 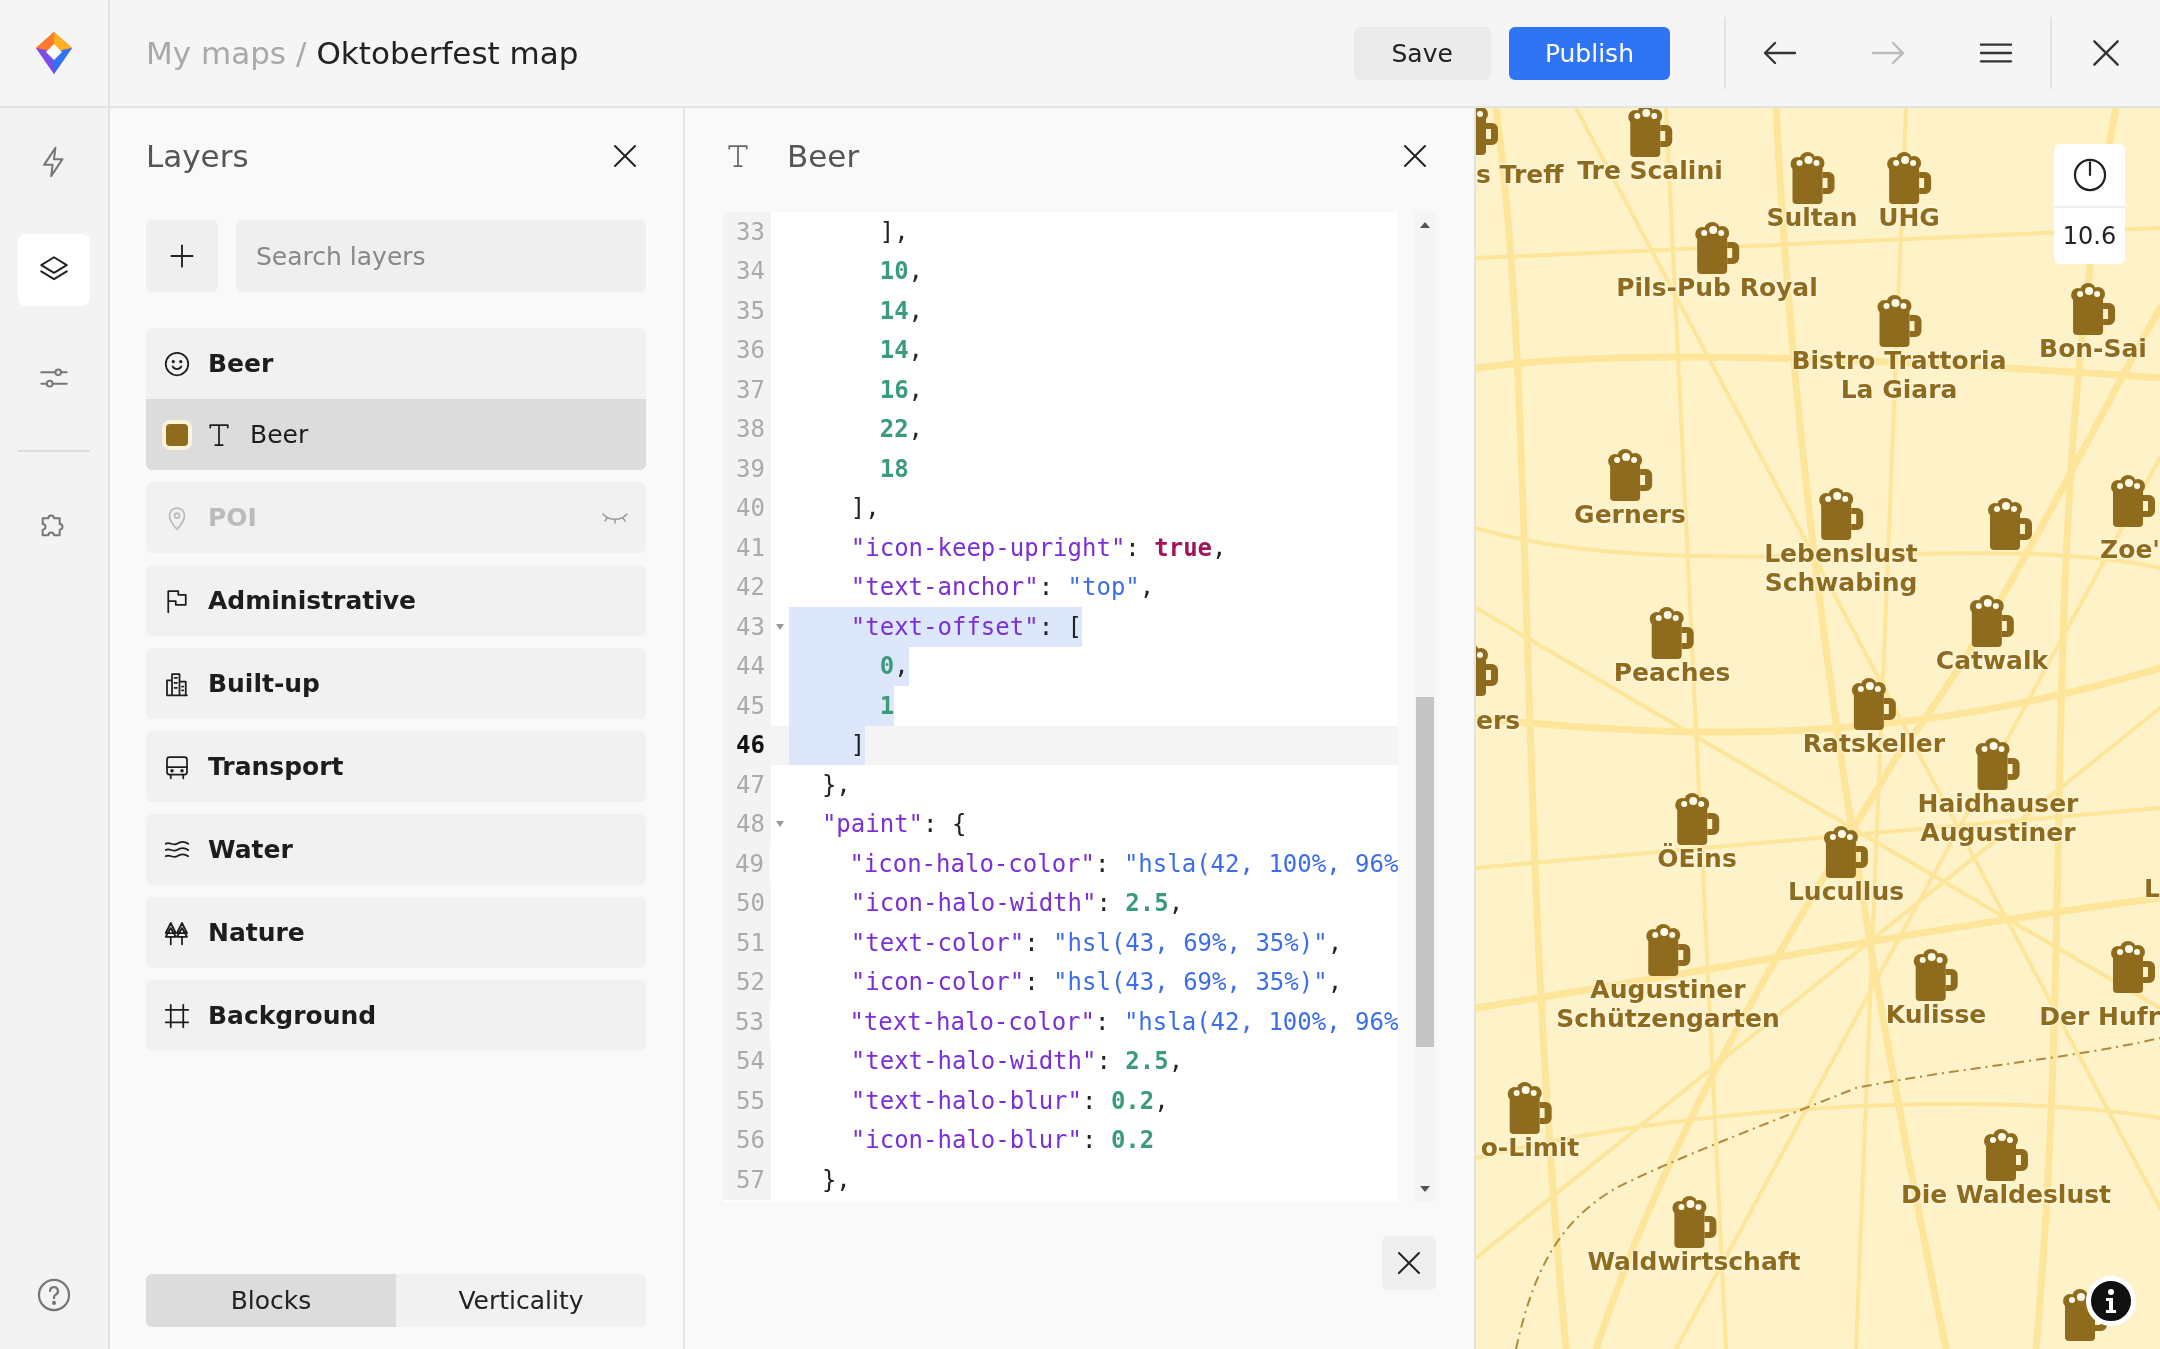 What do you see at coordinates (893, 825) in the screenshot?
I see `code-line: "paint": {` at bounding box center [893, 825].